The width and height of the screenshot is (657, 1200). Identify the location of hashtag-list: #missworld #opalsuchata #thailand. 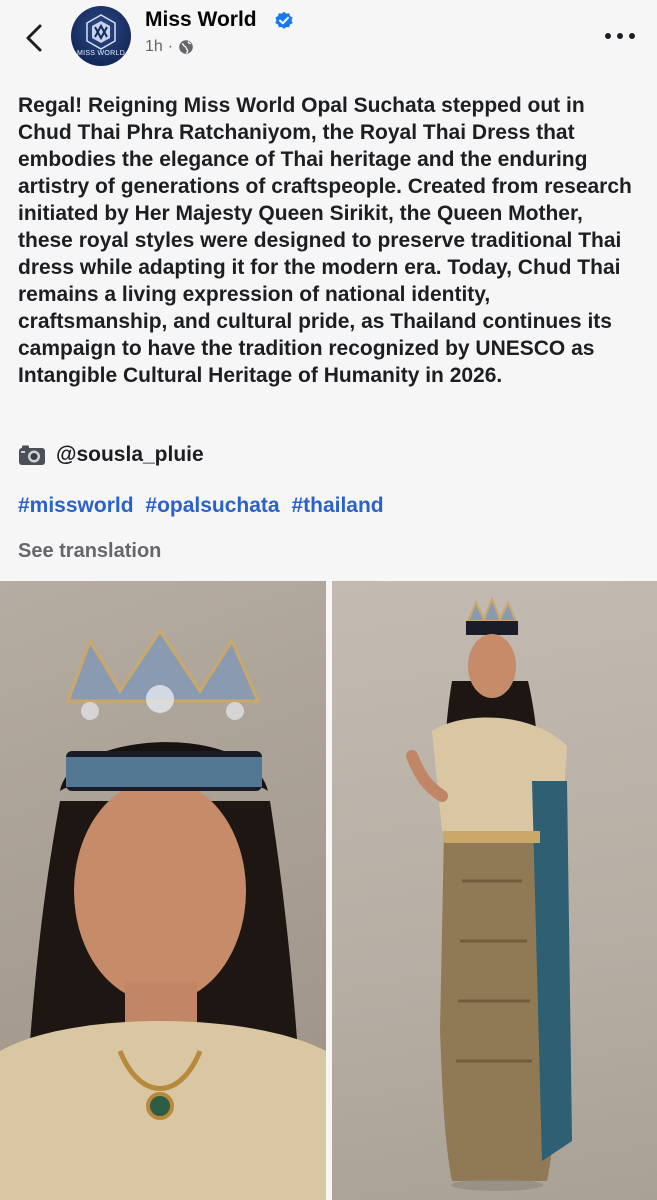
(204, 506).